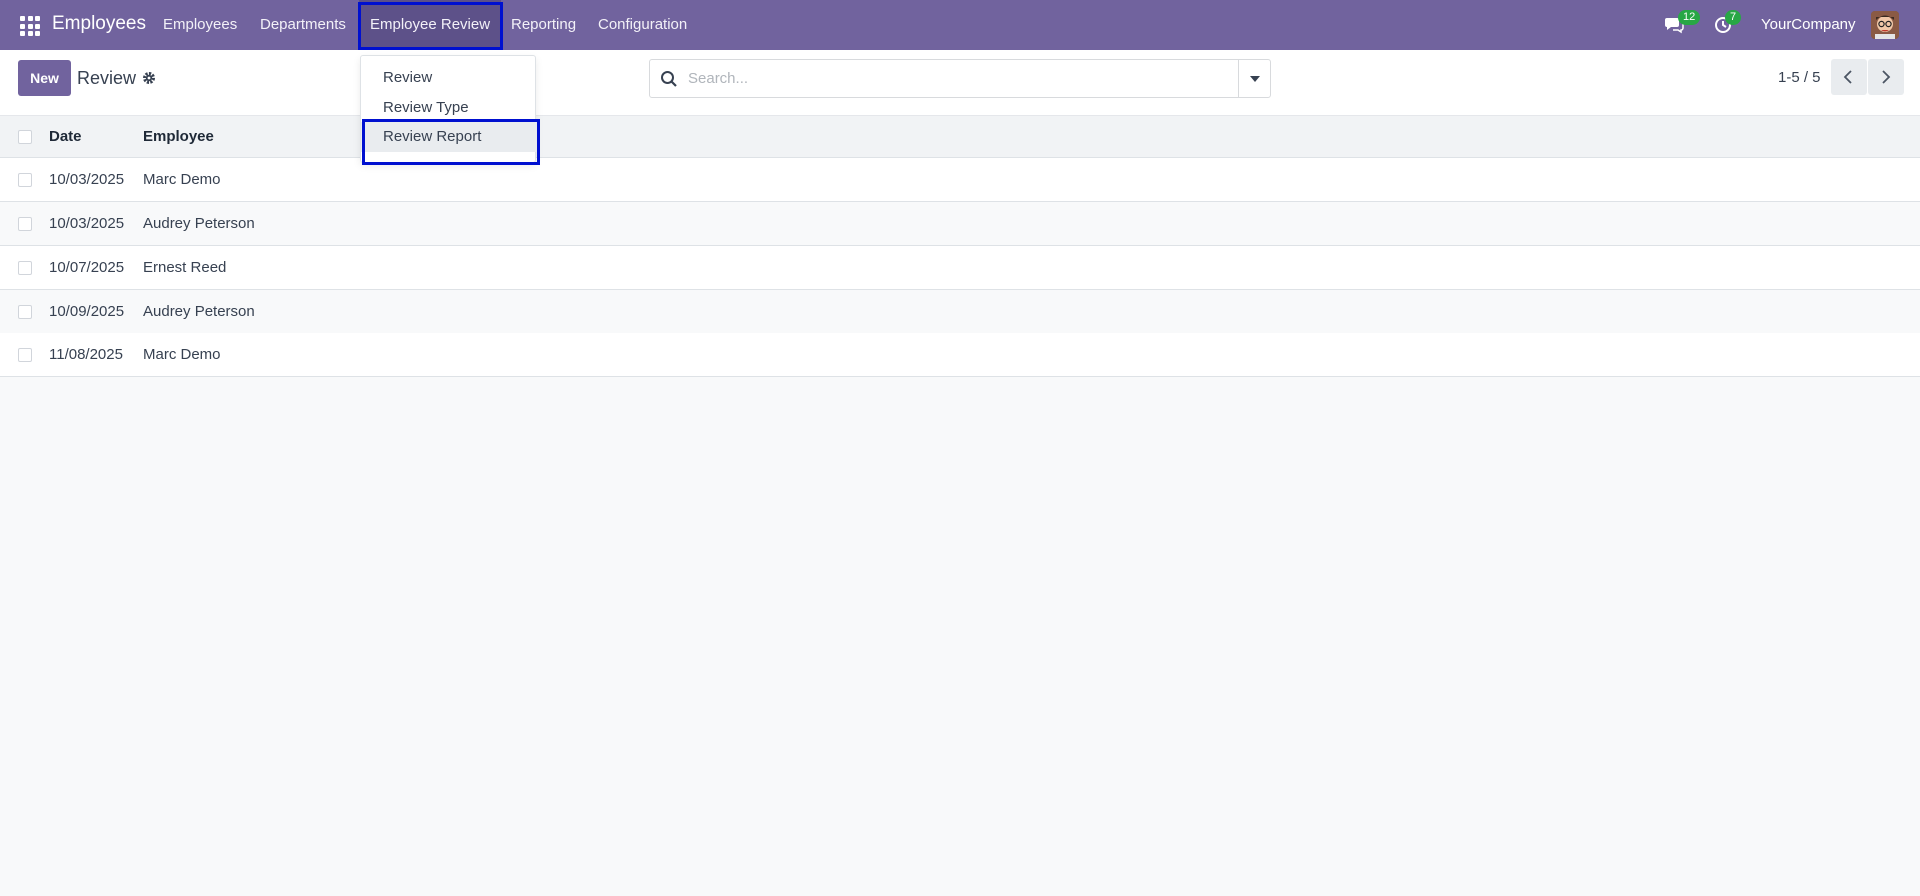 This screenshot has width=1920, height=896. I want to click on column-header-employee: Employee, so click(178, 136).